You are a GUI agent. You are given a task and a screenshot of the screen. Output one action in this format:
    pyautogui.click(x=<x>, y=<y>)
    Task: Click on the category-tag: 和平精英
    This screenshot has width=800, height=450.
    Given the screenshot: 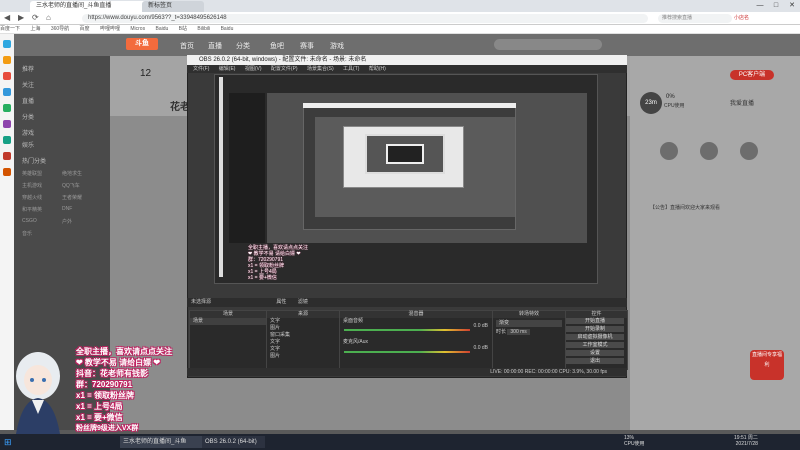 What is the action you would take?
    pyautogui.click(x=32, y=209)
    